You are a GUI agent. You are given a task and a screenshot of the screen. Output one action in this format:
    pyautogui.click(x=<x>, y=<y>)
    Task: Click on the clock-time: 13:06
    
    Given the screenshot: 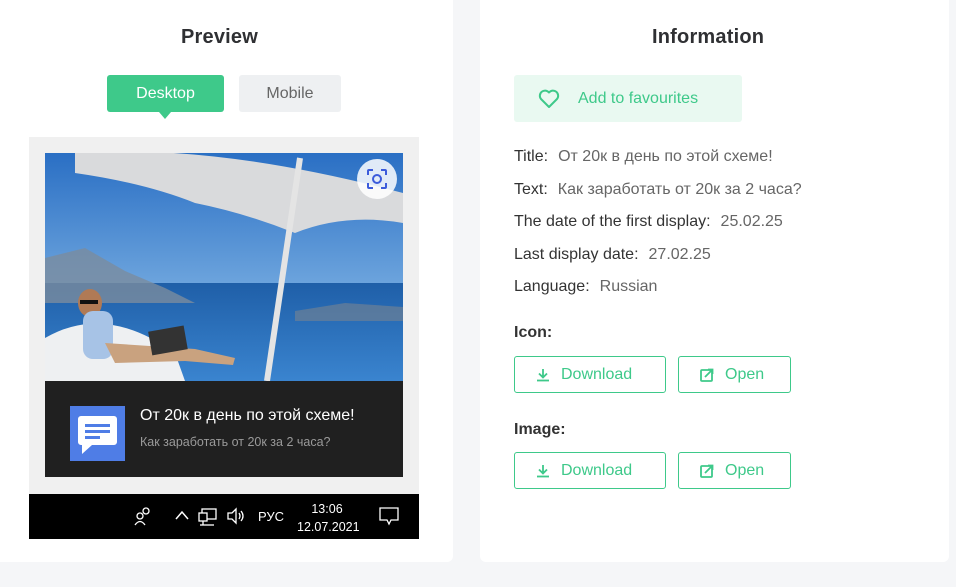 What is the action you would take?
    pyautogui.click(x=327, y=509)
    